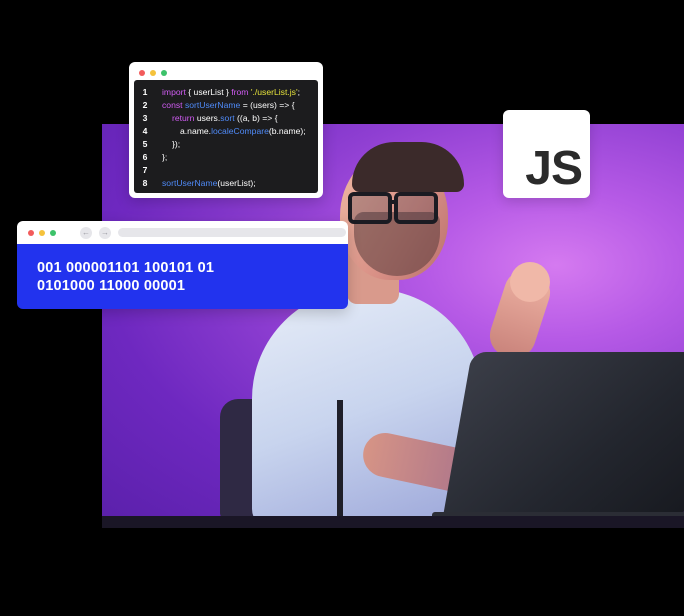 The image size is (684, 616). What do you see at coordinates (145, 157) in the screenshot?
I see `line-number: 6` at bounding box center [145, 157].